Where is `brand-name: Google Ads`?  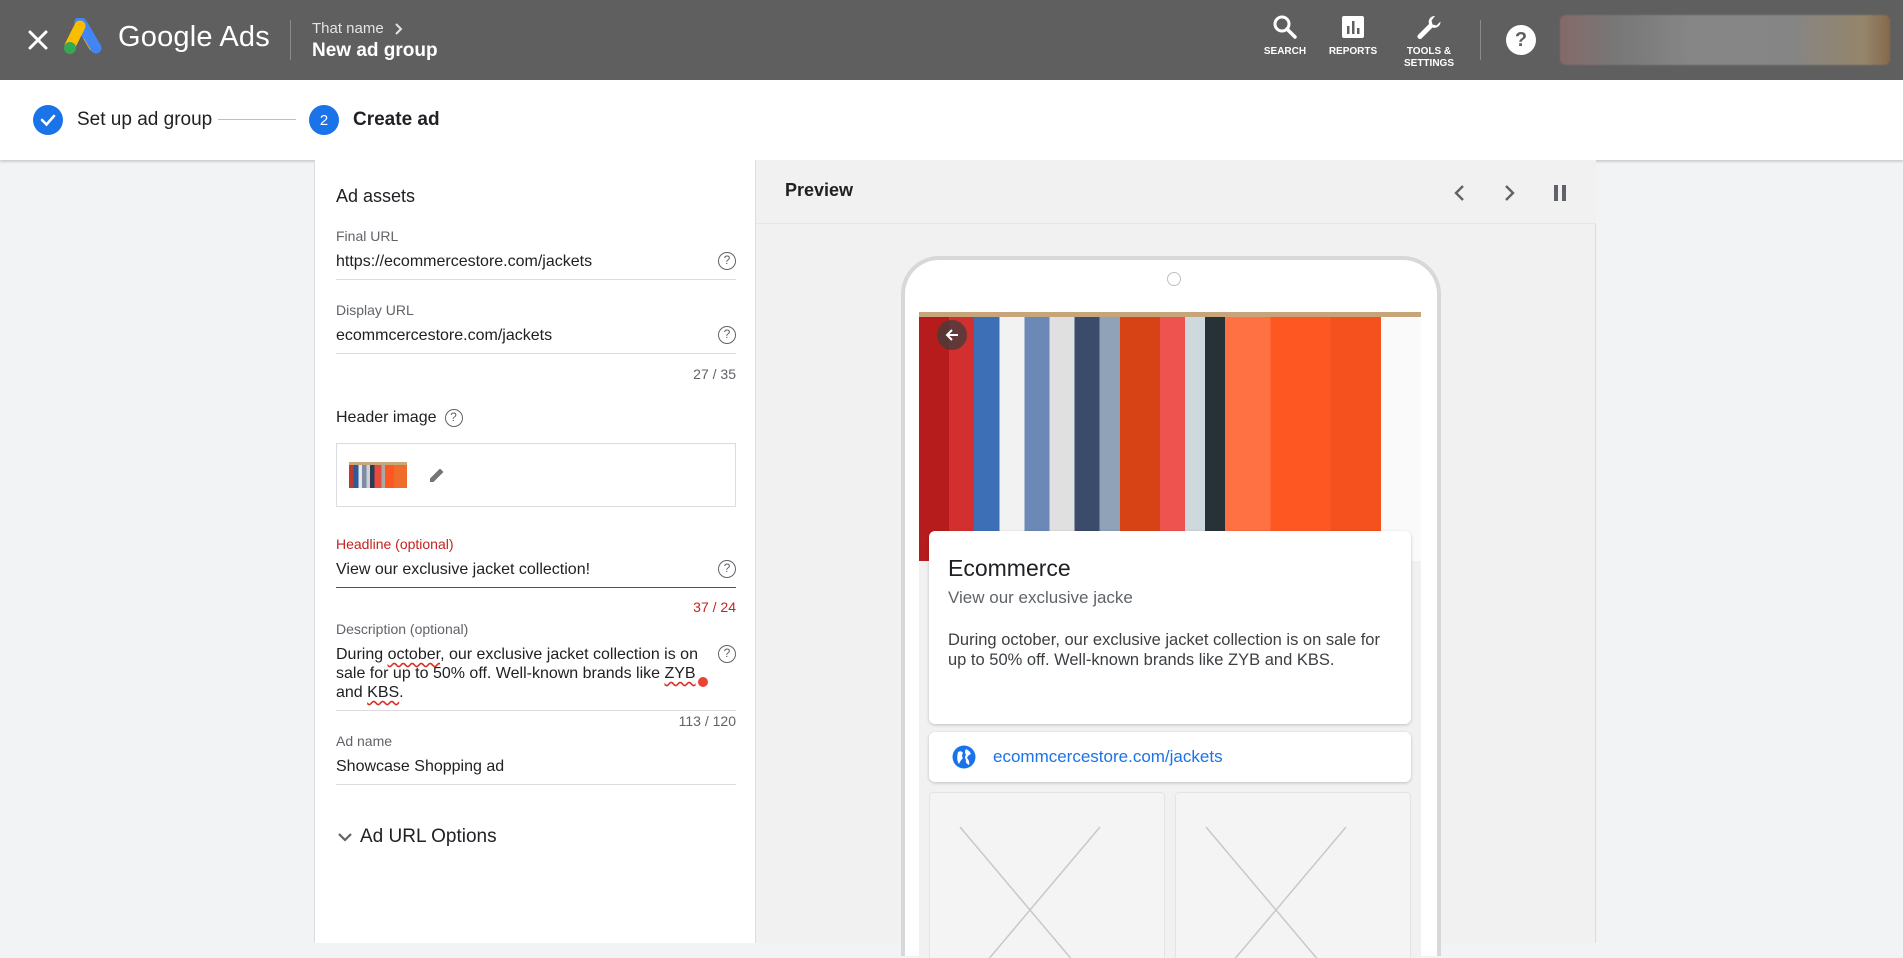 brand-name: Google Ads is located at coordinates (194, 37).